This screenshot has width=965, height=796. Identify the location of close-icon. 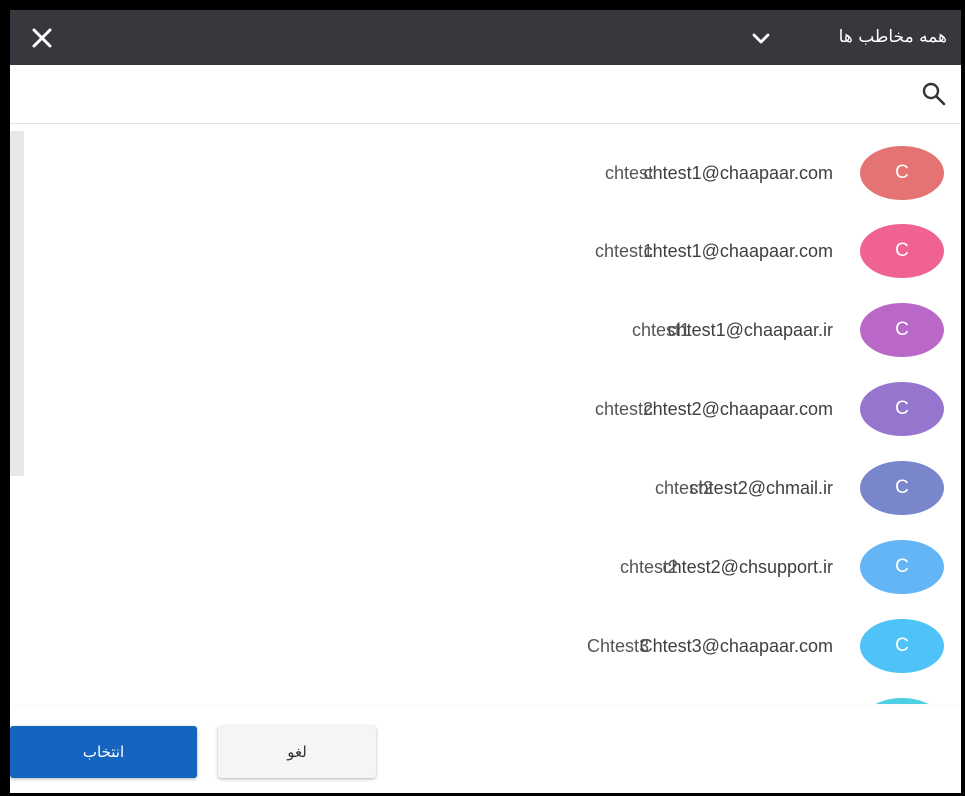
(42, 38).